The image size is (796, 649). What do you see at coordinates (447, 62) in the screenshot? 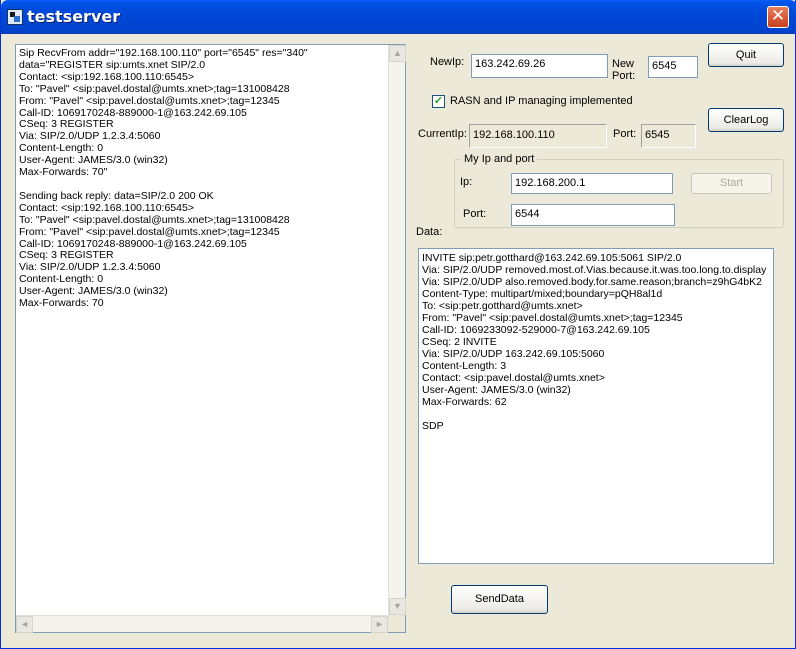
I see `new-ip-label: NewIp:` at bounding box center [447, 62].